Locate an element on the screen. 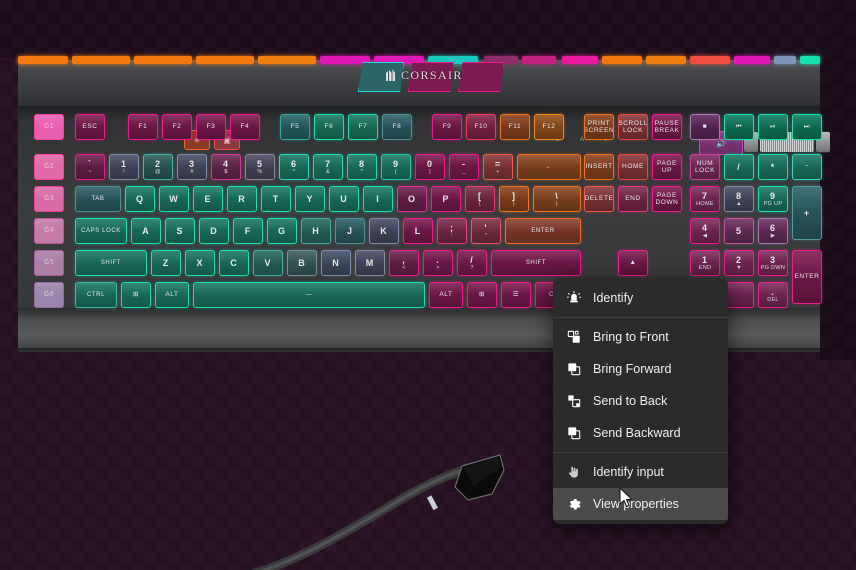  key-sym: ← is located at coordinates (549, 167).